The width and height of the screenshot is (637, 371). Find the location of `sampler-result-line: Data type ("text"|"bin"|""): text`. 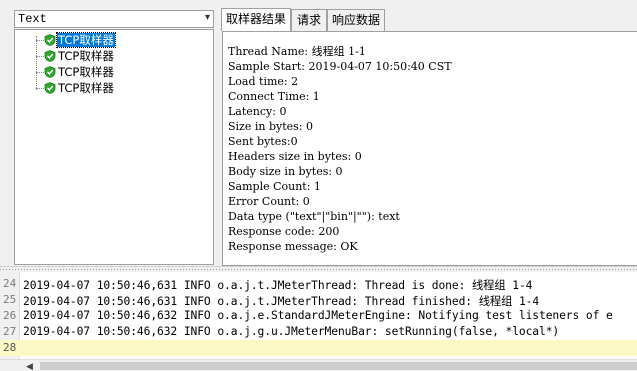

sampler-result-line: Data type ("text"|"bin"|""): text is located at coordinates (314, 216).